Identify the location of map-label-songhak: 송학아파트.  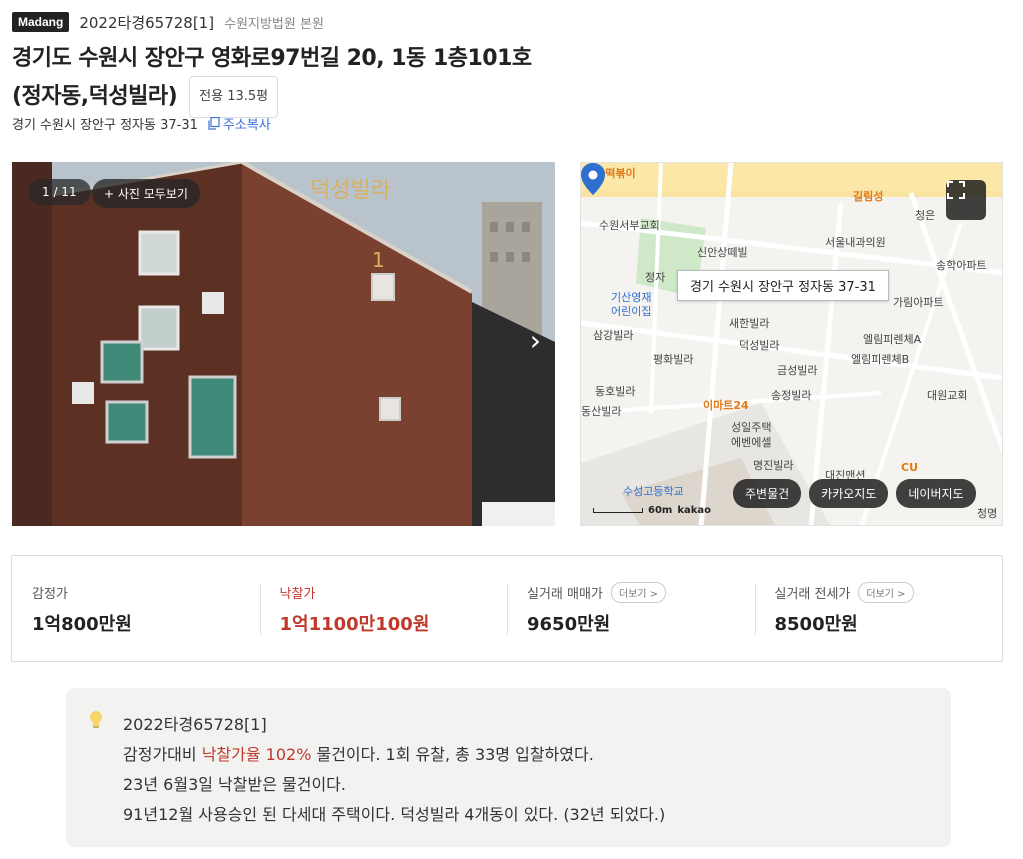
(961, 265).